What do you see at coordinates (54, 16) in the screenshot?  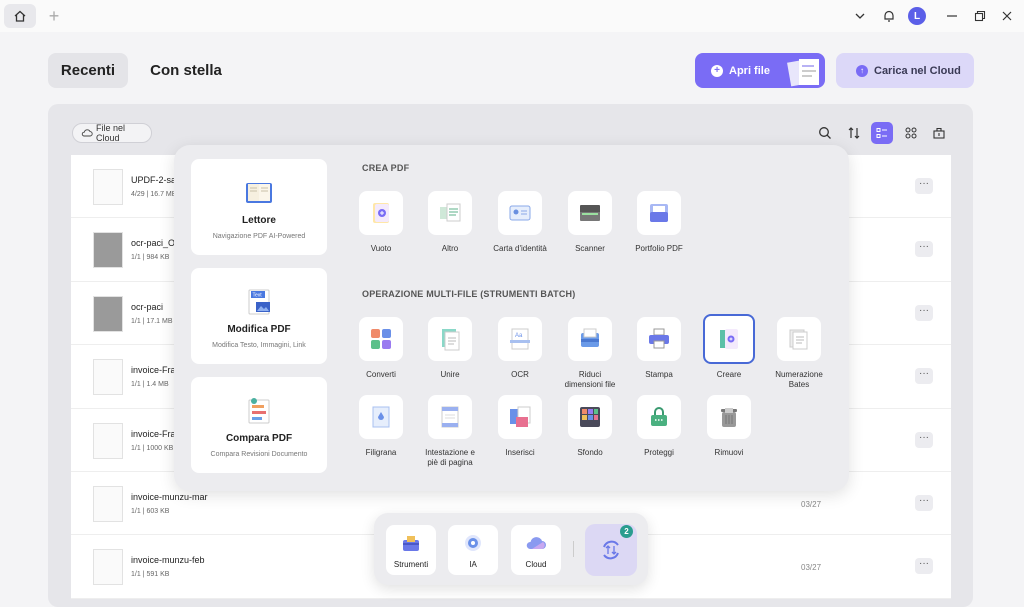 I see `new-tab-plus-icon: +` at bounding box center [54, 16].